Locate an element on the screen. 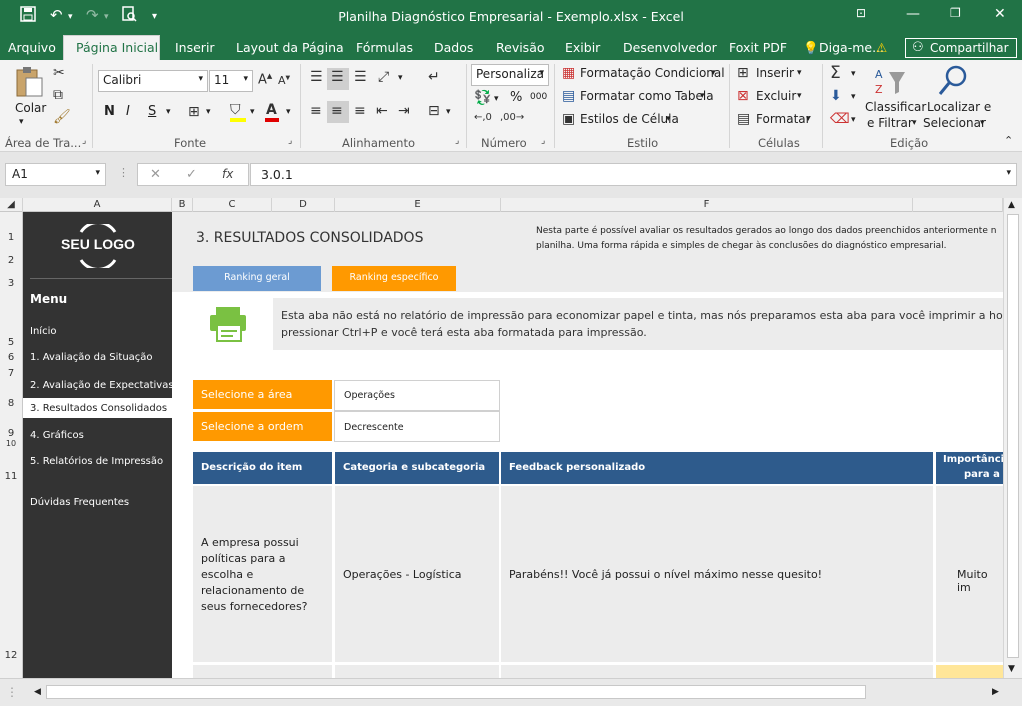  sidebar-item-relatorios: 5. Relatórios de Impressão is located at coordinates (96, 461).